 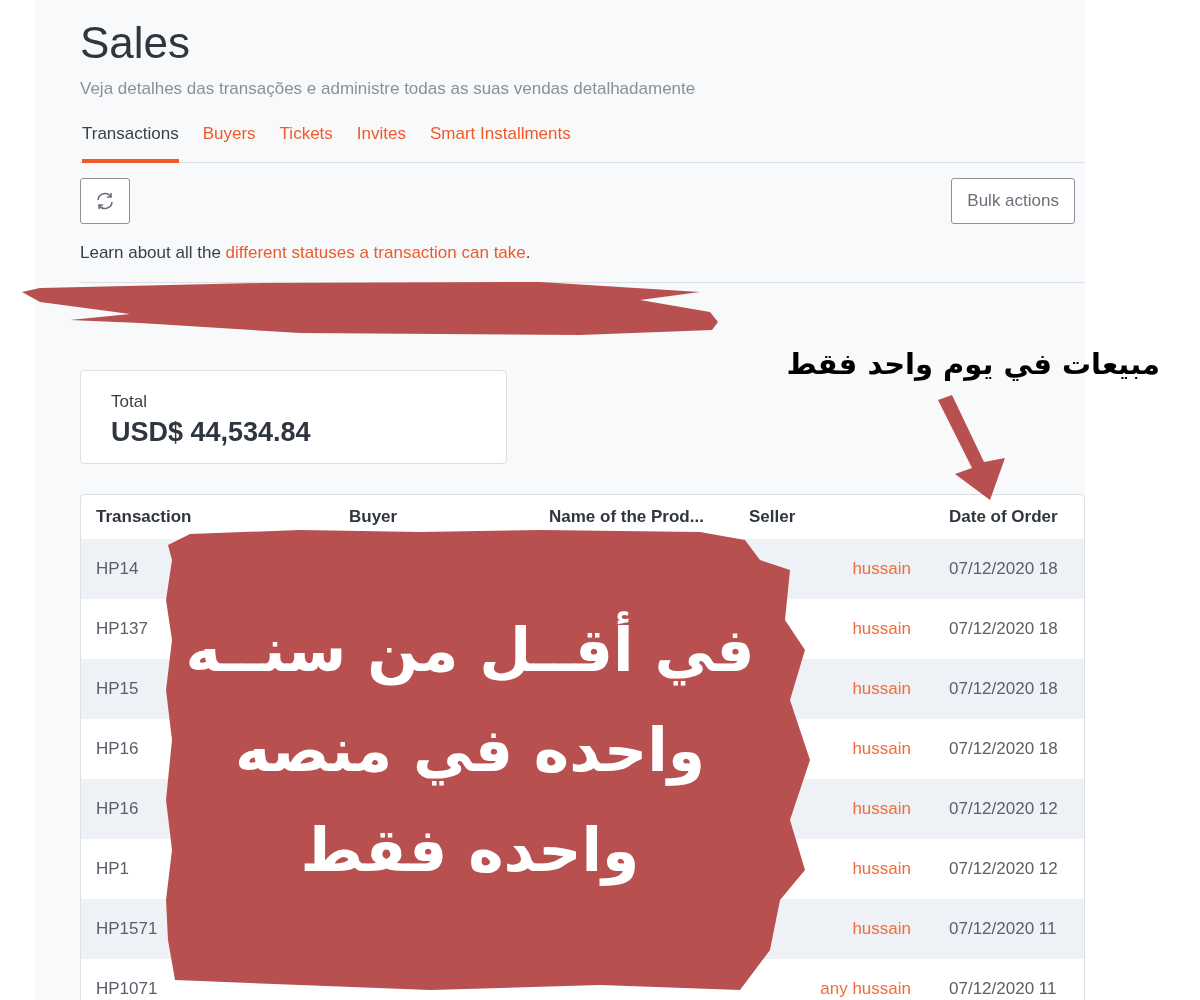 What do you see at coordinates (113, 869) in the screenshot?
I see `table-cell-text: HP1` at bounding box center [113, 869].